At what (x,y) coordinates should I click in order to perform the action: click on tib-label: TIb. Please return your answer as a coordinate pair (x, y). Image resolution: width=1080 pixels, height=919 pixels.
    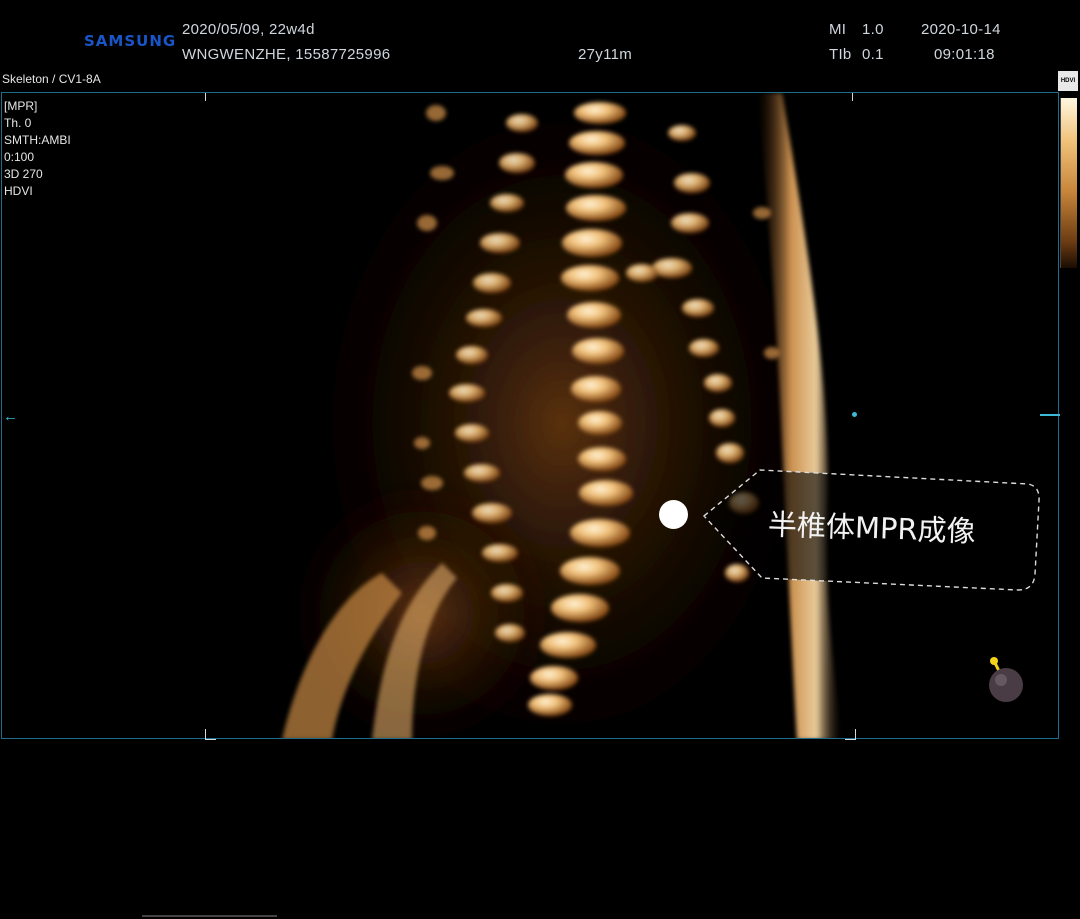
    Looking at the image, I should click on (840, 54).